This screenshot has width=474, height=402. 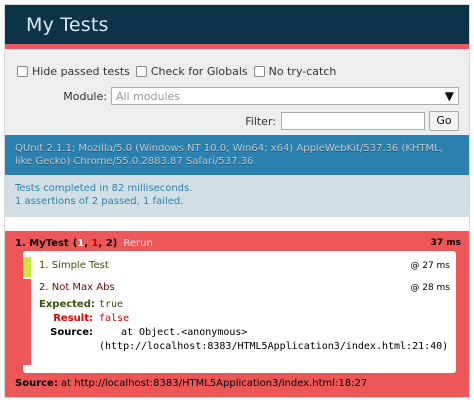 What do you see at coordinates (259, 71) in the screenshot?
I see `no-try-catch-checkbox` at bounding box center [259, 71].